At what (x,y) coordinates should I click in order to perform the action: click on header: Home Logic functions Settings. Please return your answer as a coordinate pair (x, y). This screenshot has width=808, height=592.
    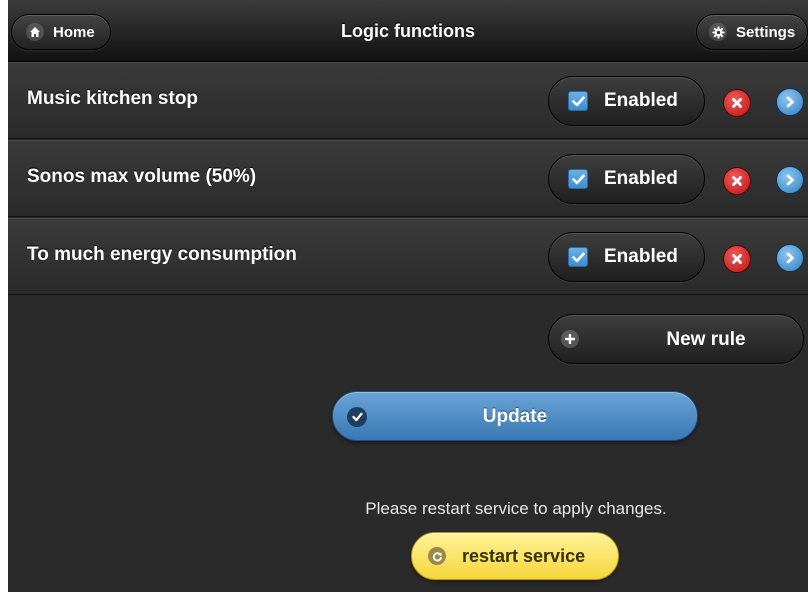
    Looking at the image, I should click on (408, 31).